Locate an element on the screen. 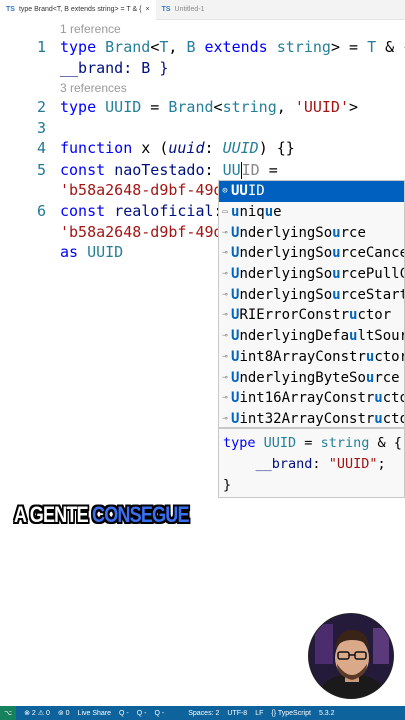 The height and width of the screenshot is (720, 405). code-line-5-wrap: 'b58a2648-d9bf-49d3 is located at coordinates (146, 190).